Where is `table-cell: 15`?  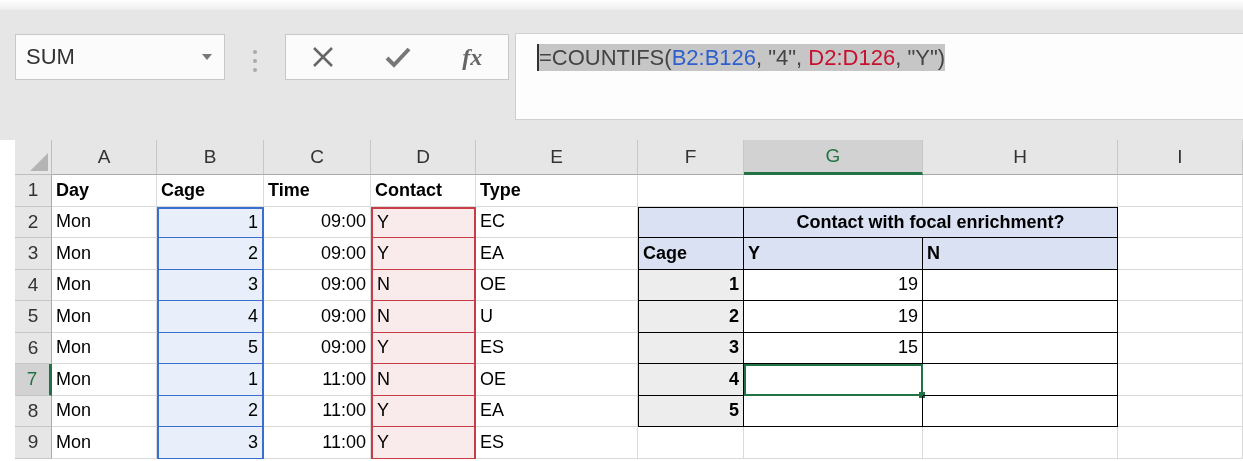
table-cell: 15 is located at coordinates (833, 348).